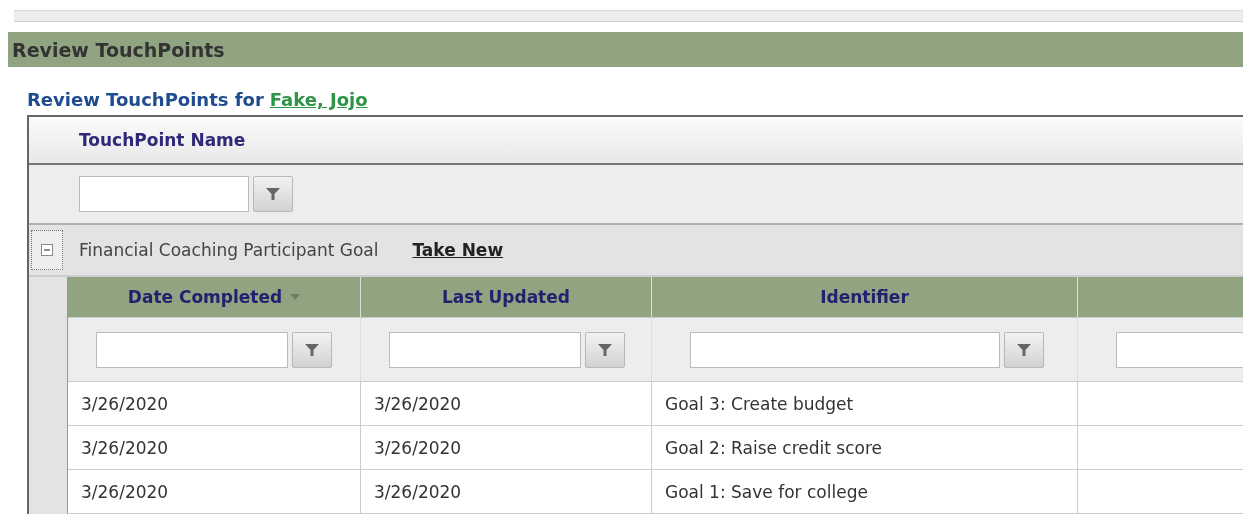 The image size is (1243, 514). Describe the element at coordinates (506, 297) in the screenshot. I see `column-header: Last Updated` at that location.